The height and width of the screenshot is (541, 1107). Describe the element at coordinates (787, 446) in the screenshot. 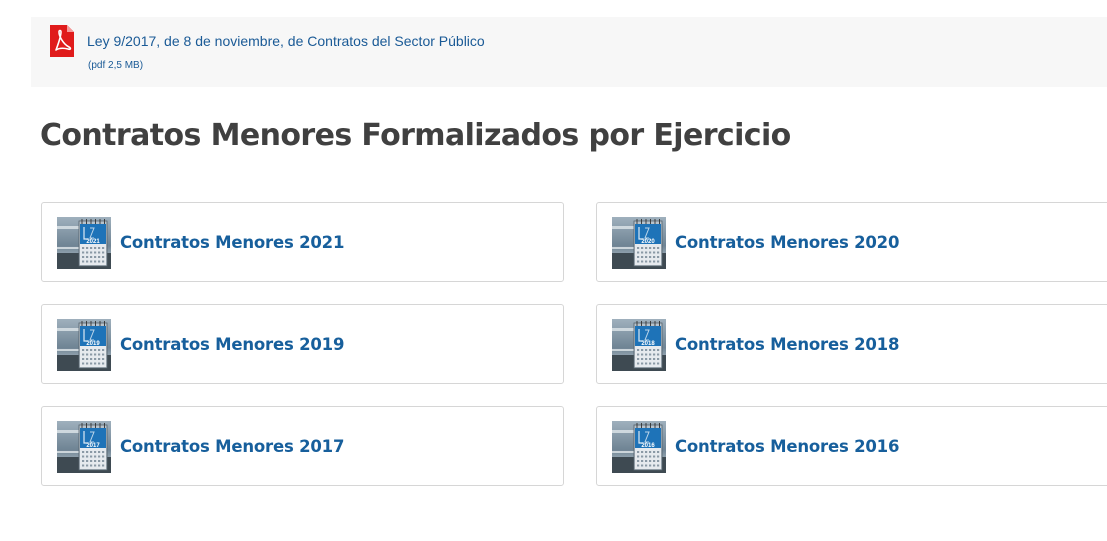

I see `contract-card-label: Contratos Menores 2016` at that location.